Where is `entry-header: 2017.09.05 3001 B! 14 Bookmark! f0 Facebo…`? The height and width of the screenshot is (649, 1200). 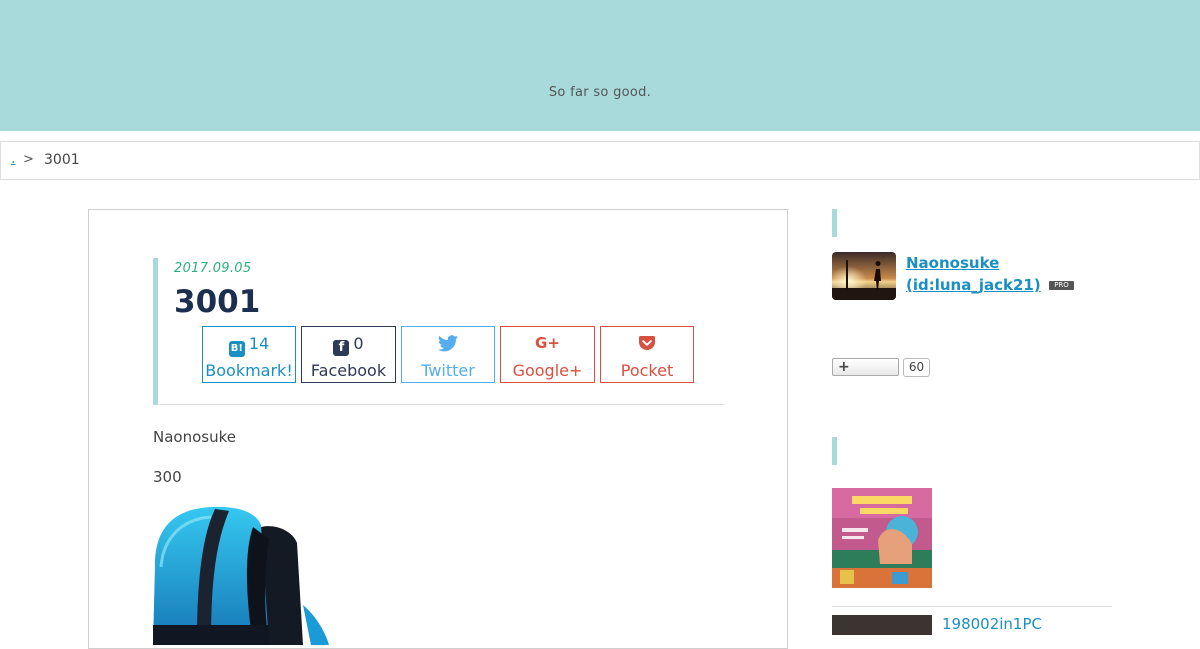 entry-header: 2017.09.05 3001 B! 14 Bookmark! f0 Facebo… is located at coordinates (438, 331).